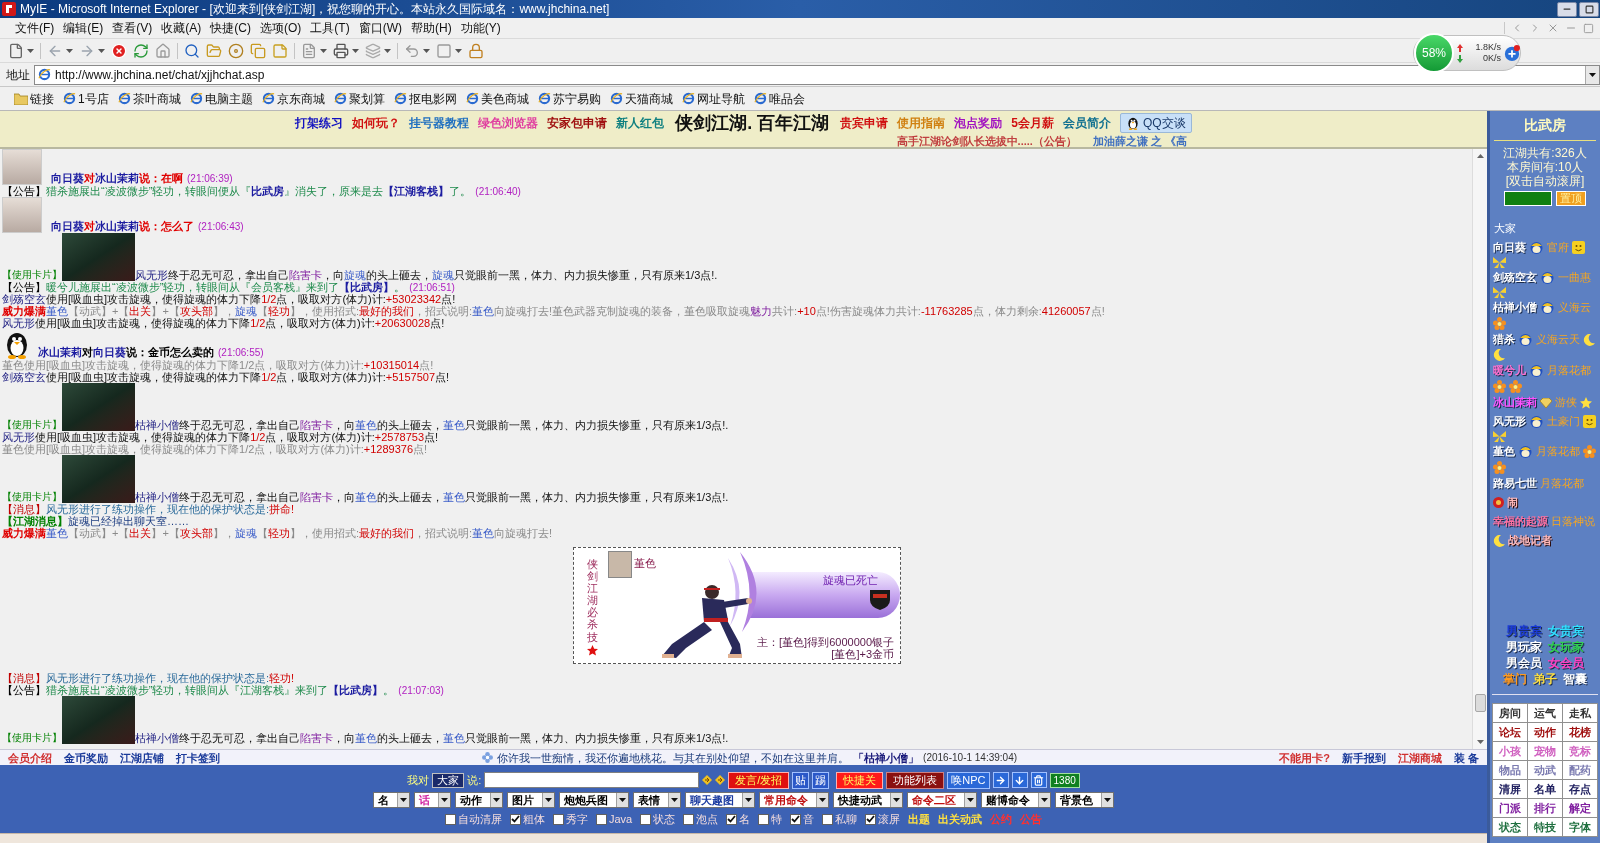 The image size is (1600, 843). Describe the element at coordinates (620, 819) in the screenshot. I see `checkbox-label: Java` at that location.